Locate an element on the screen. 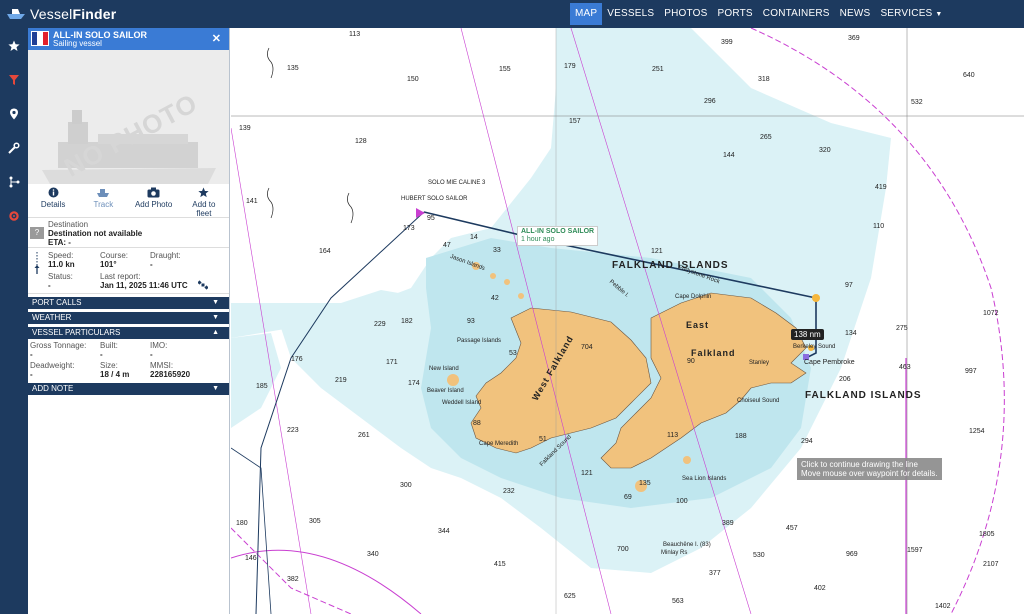  logo-text-finder: Finder is located at coordinates (94, 14).